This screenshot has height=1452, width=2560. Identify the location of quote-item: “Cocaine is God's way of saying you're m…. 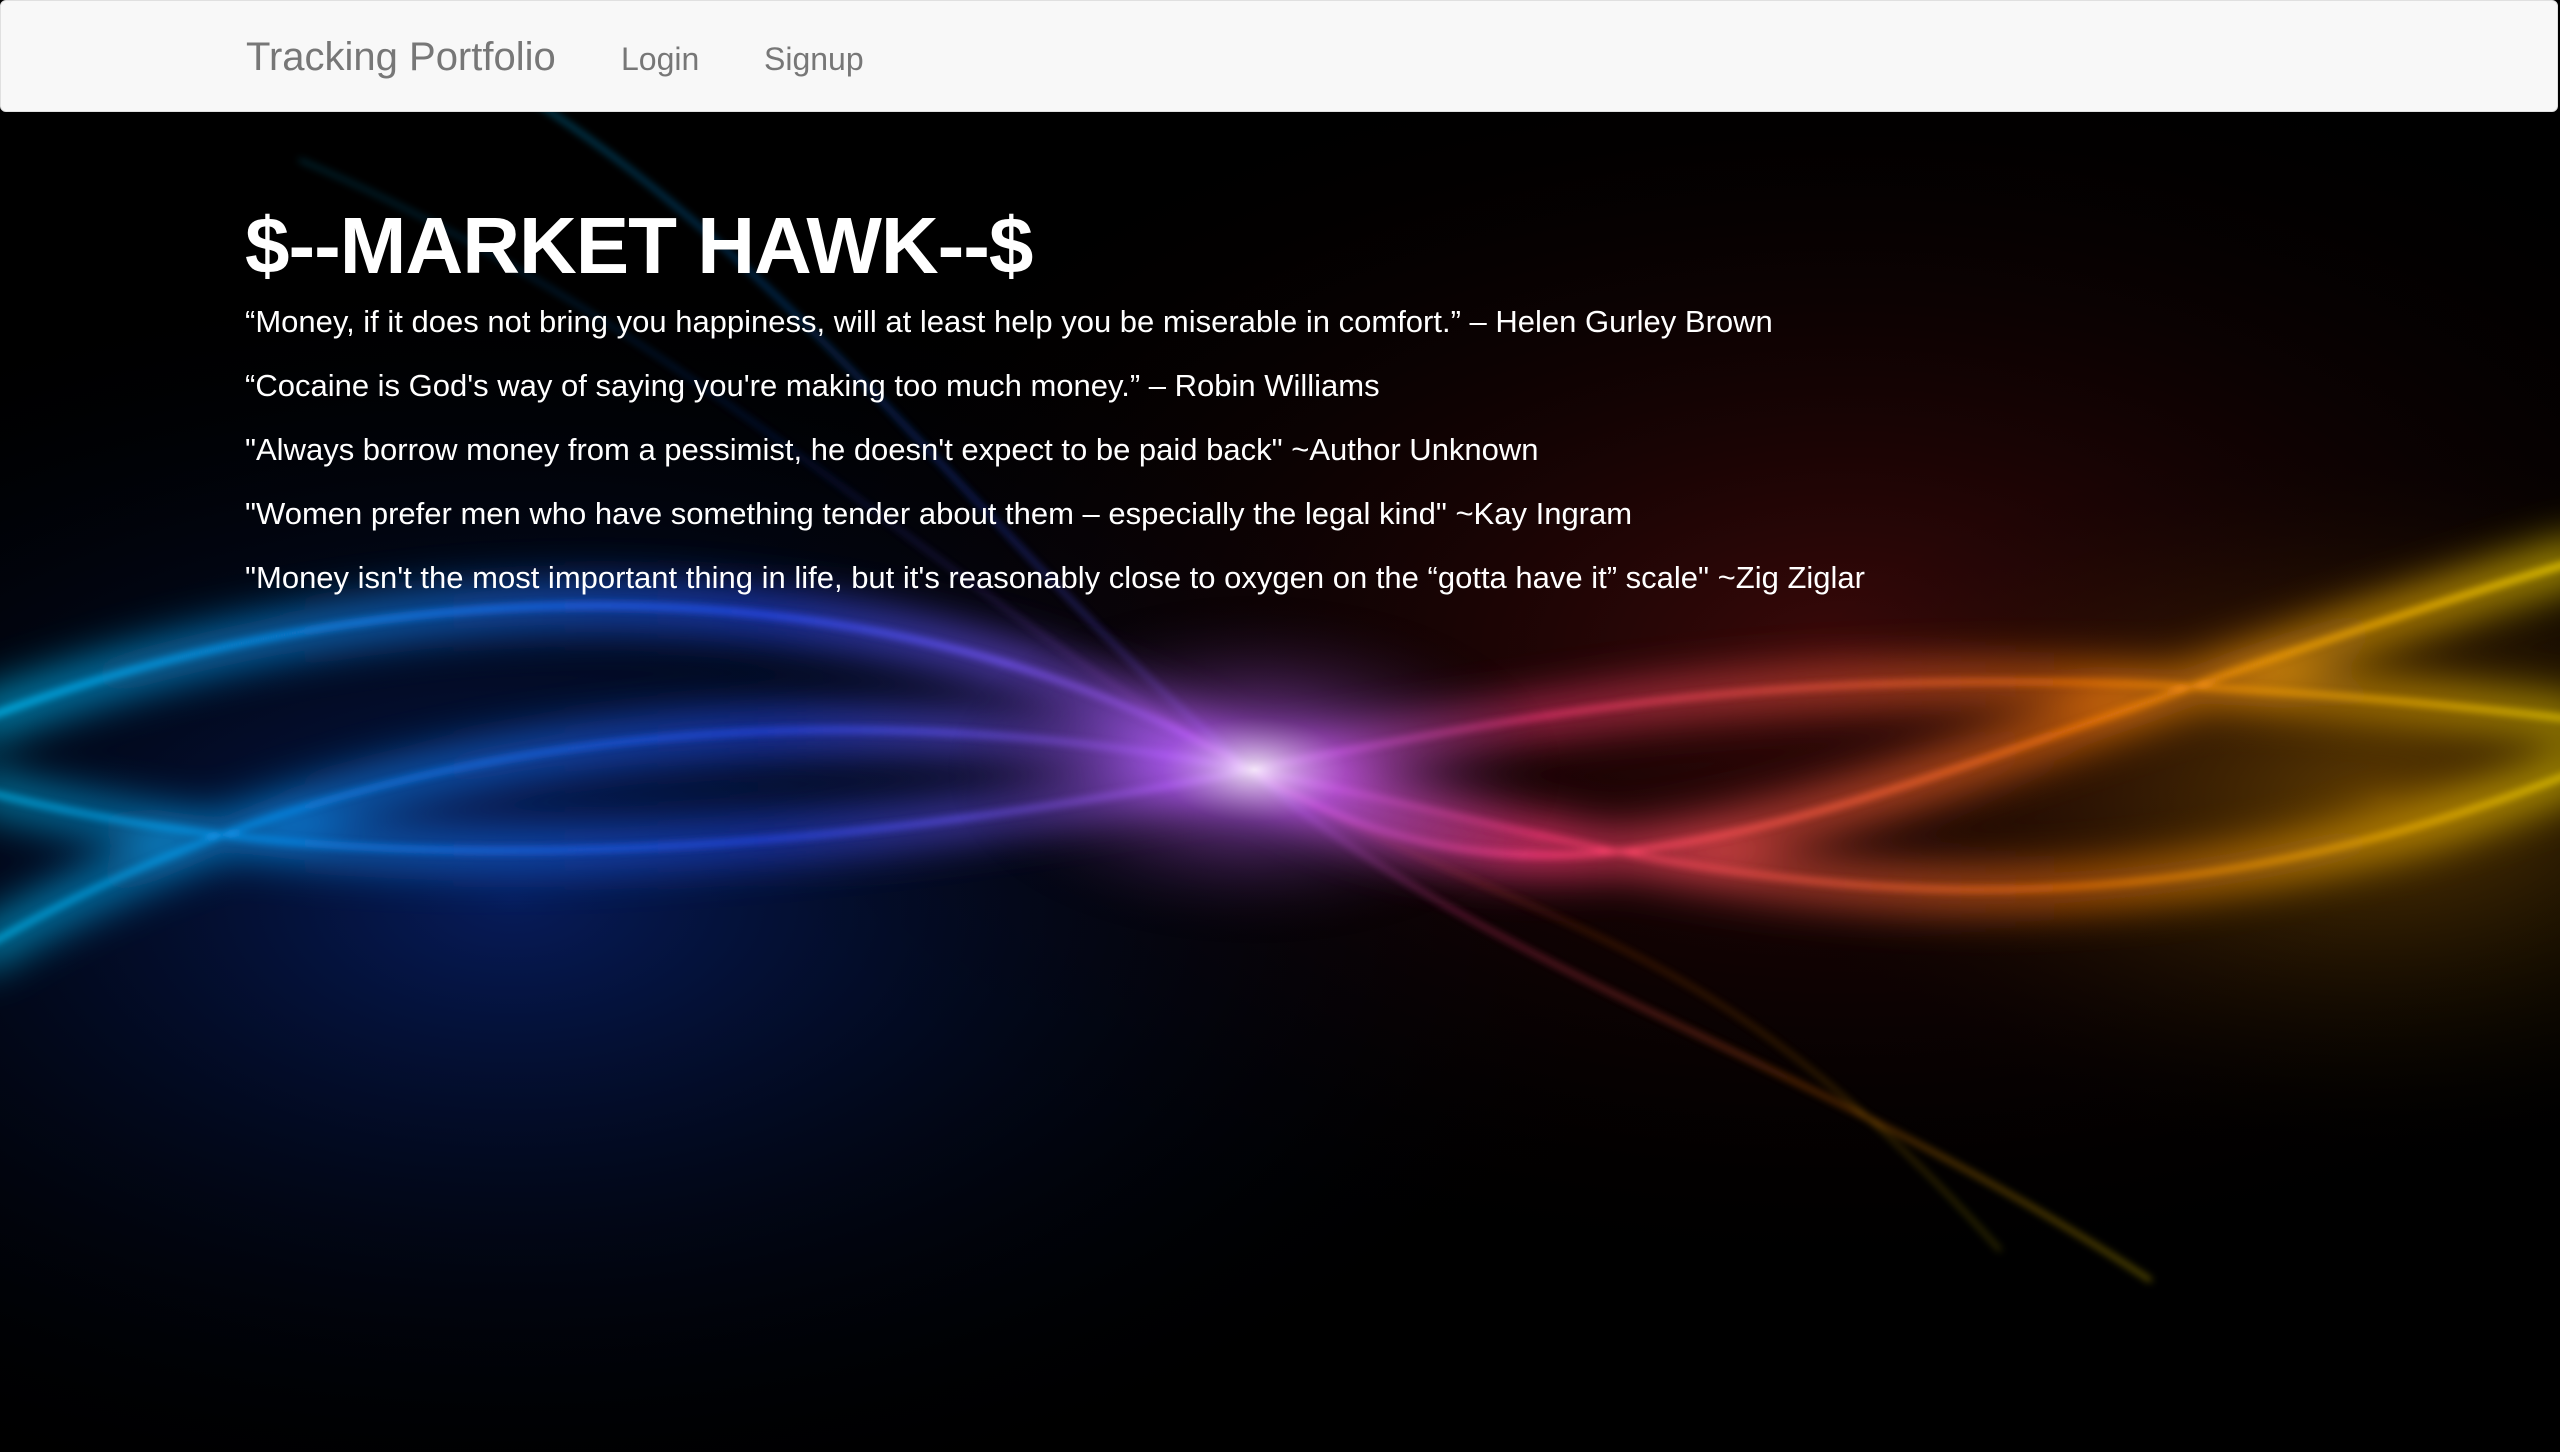
(812, 385).